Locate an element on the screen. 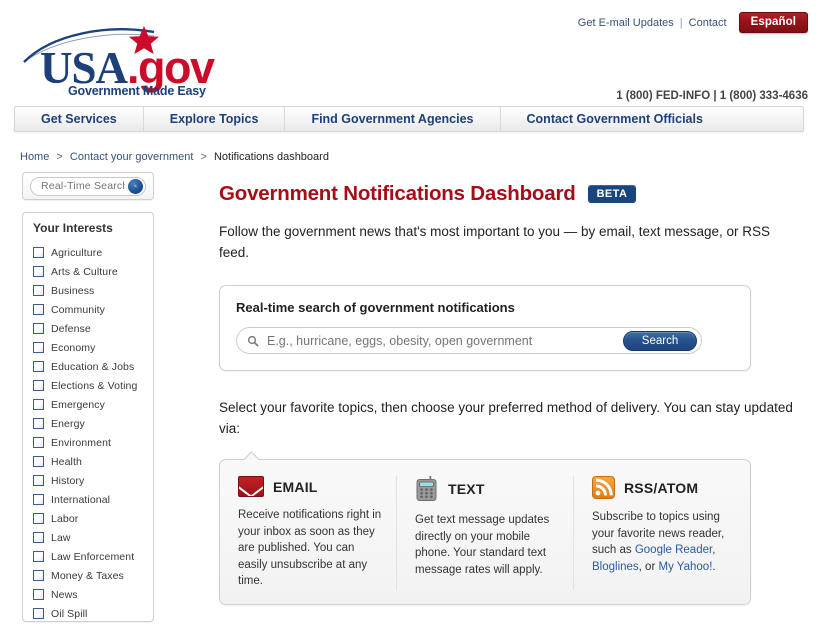 The height and width of the screenshot is (629, 826). list-item: Health is located at coordinates (88, 461).